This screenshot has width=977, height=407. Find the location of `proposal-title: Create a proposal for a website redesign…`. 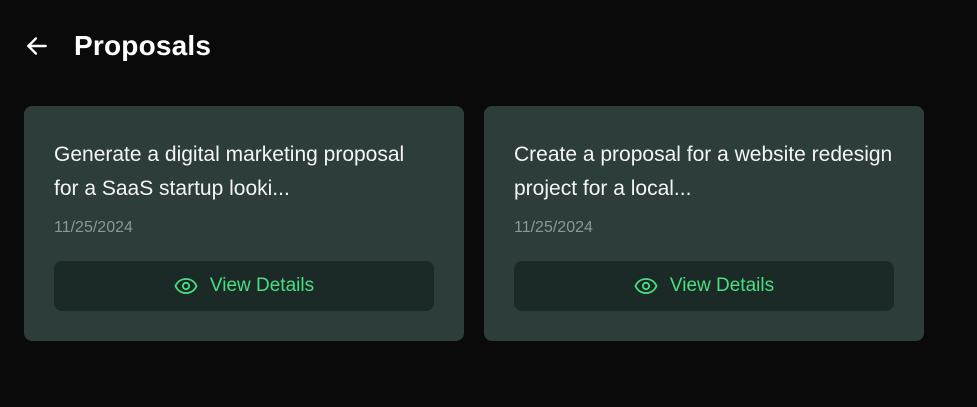

proposal-title: Create a proposal for a website redesign… is located at coordinates (703, 171).